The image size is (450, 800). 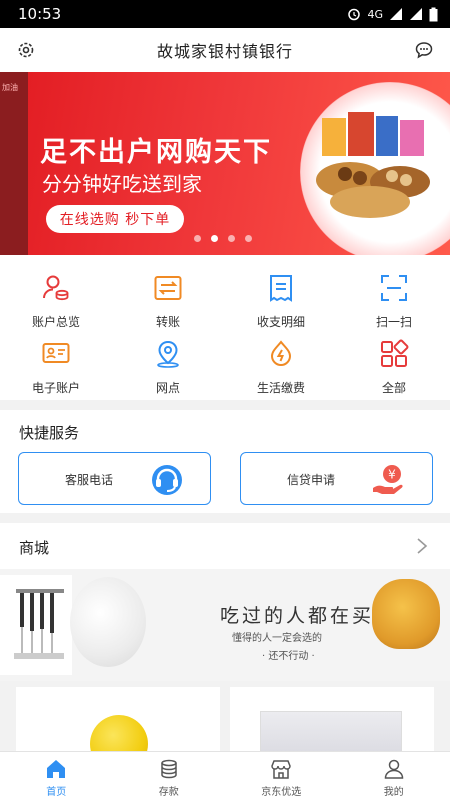 I want to click on quick-services-section: 快捷服务 客服电话 信贷申请 ¥, so click(x=225, y=461).